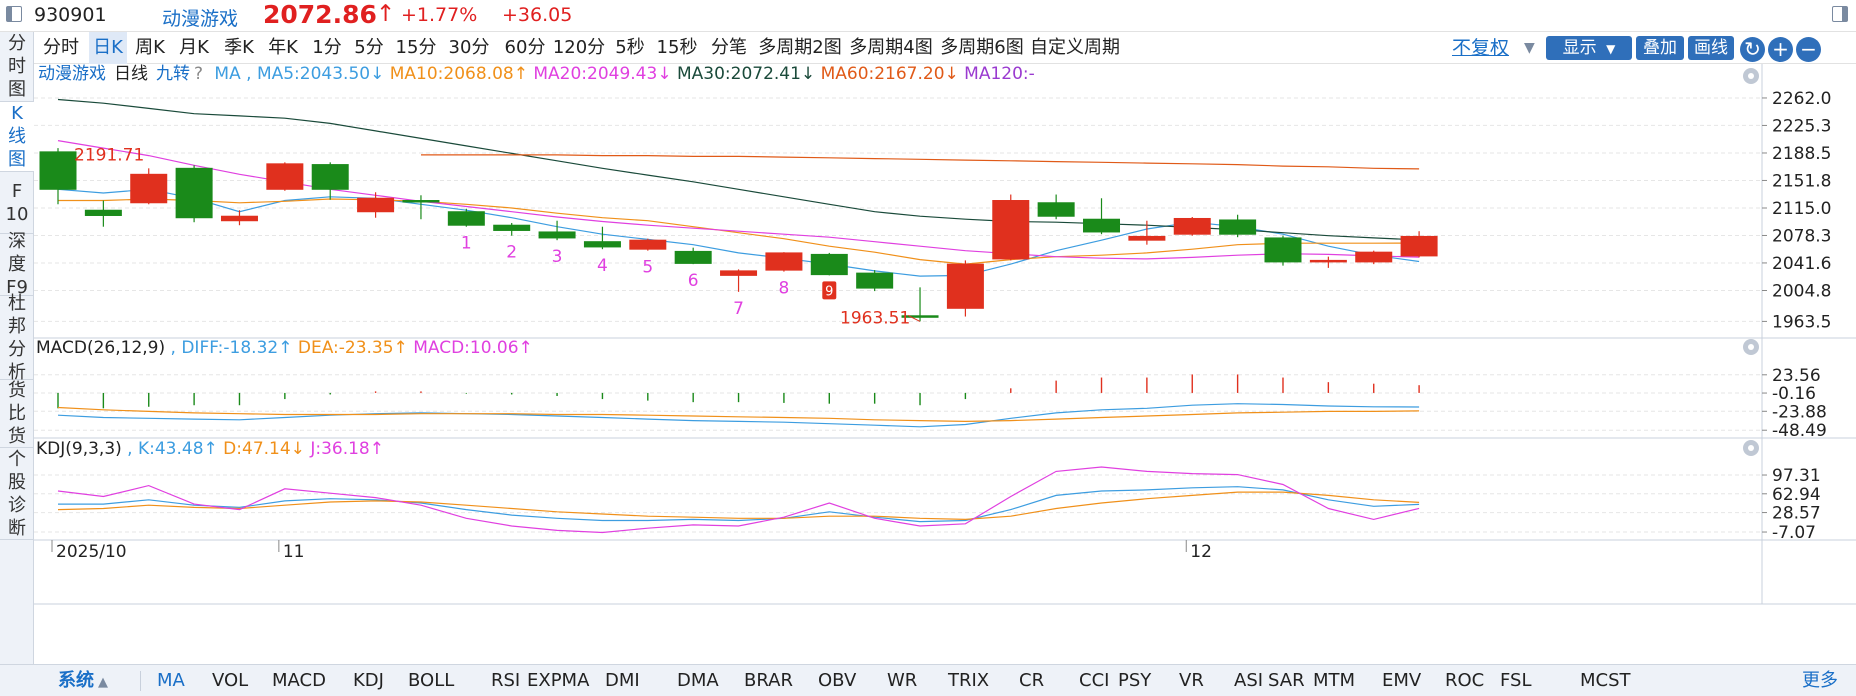  What do you see at coordinates (200, 17) in the screenshot?
I see `stock-name: 动漫游戏` at bounding box center [200, 17].